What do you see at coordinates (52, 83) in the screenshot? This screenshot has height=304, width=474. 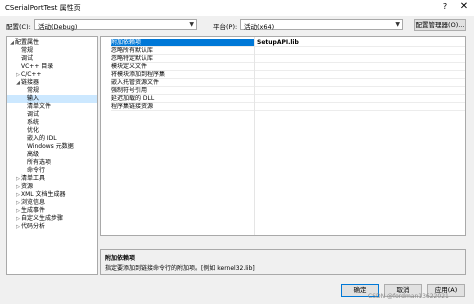 I see `tree-item: ◢链接器` at bounding box center [52, 83].